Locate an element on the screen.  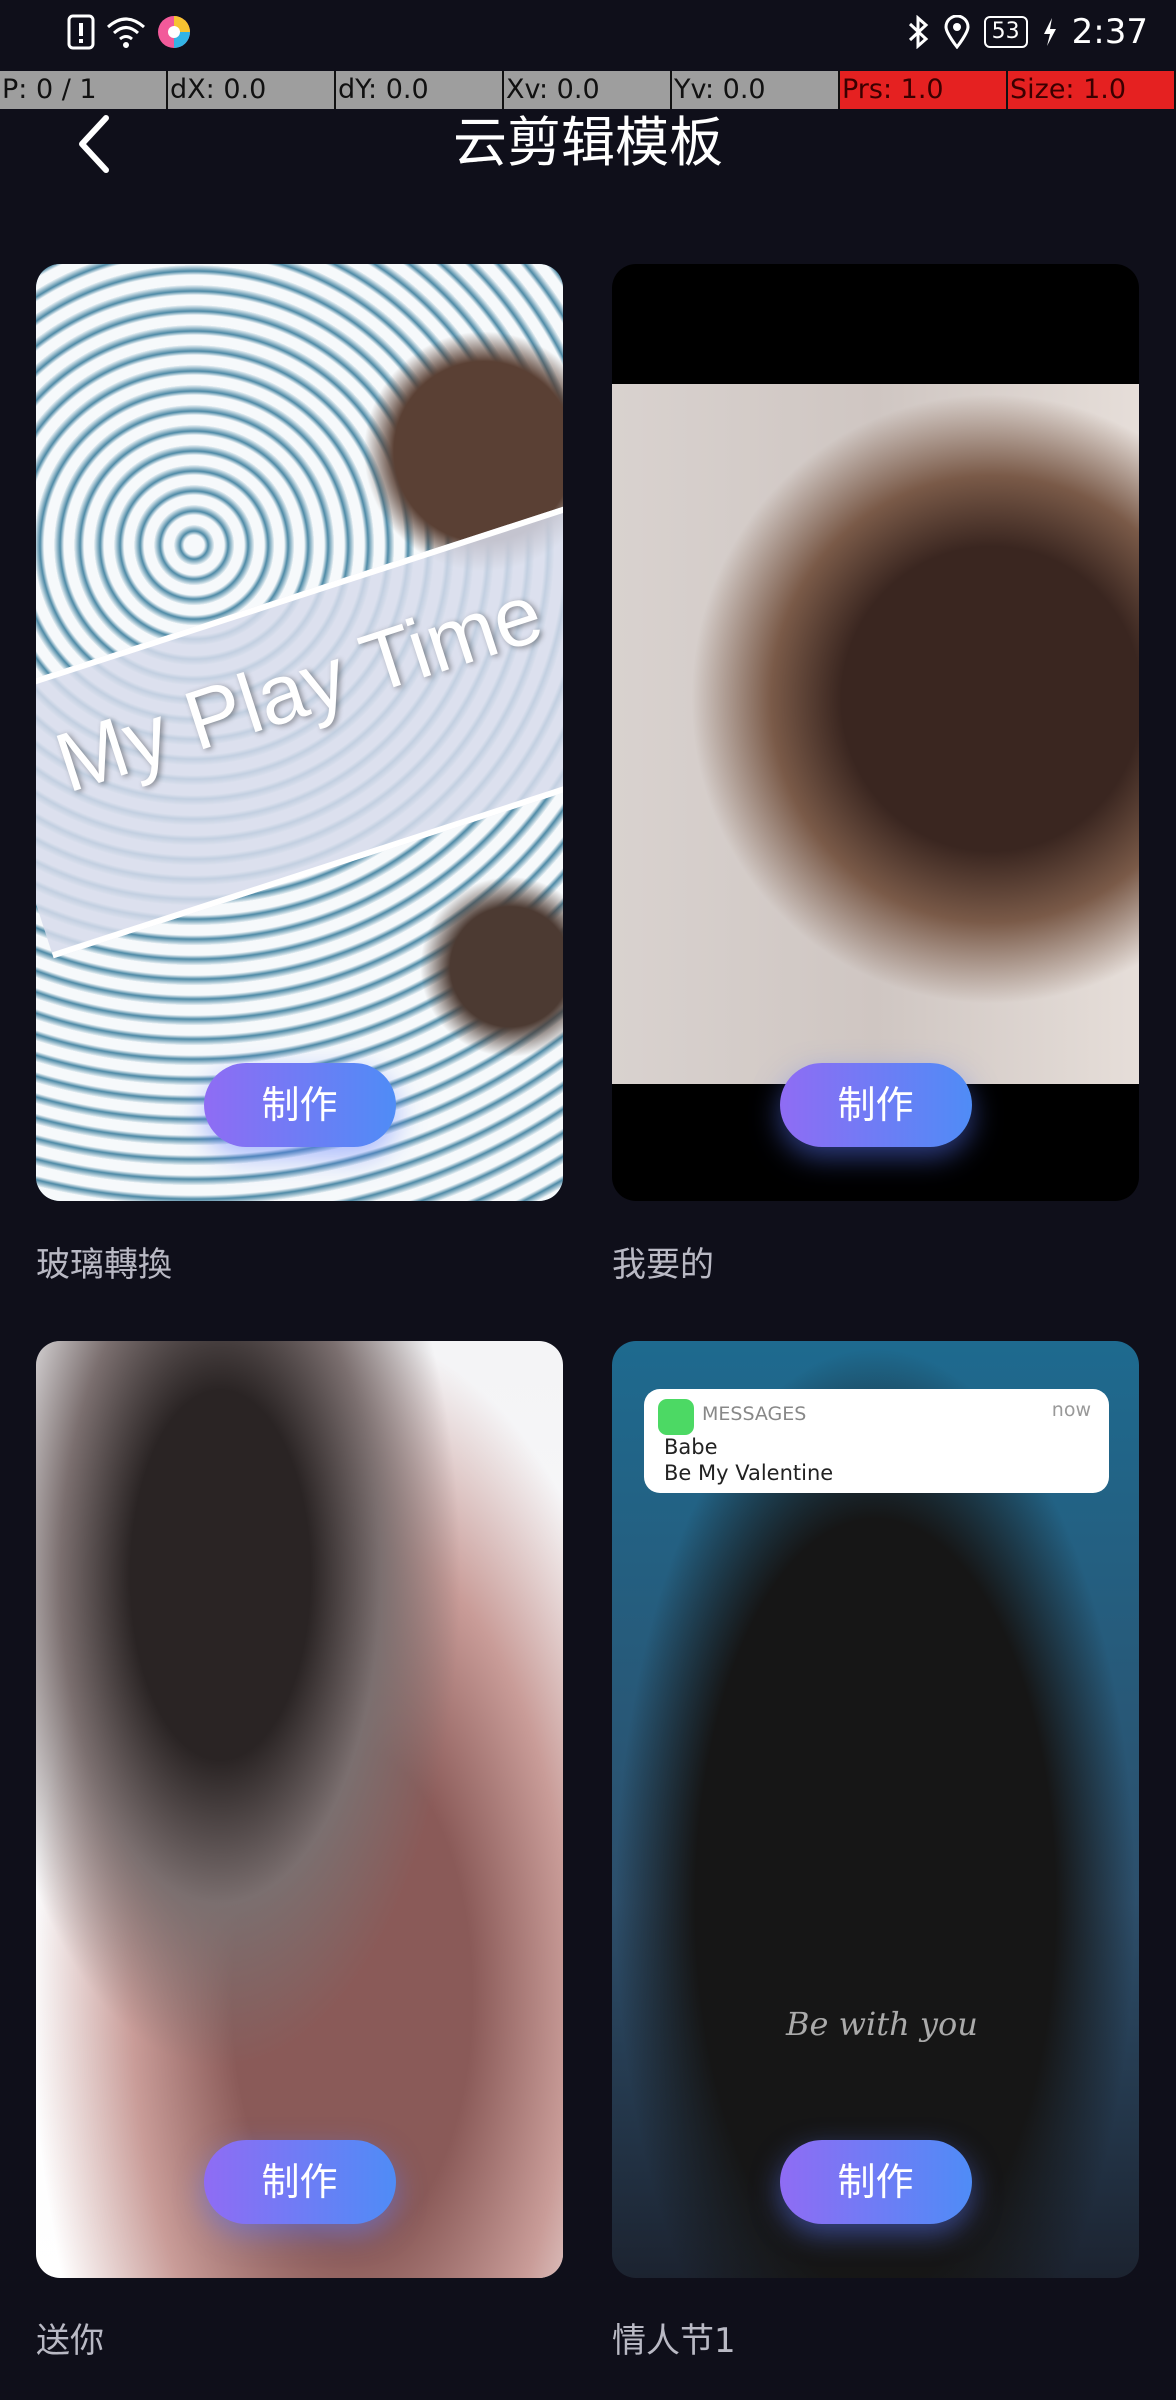
messages-app-icon is located at coordinates (676, 1417).